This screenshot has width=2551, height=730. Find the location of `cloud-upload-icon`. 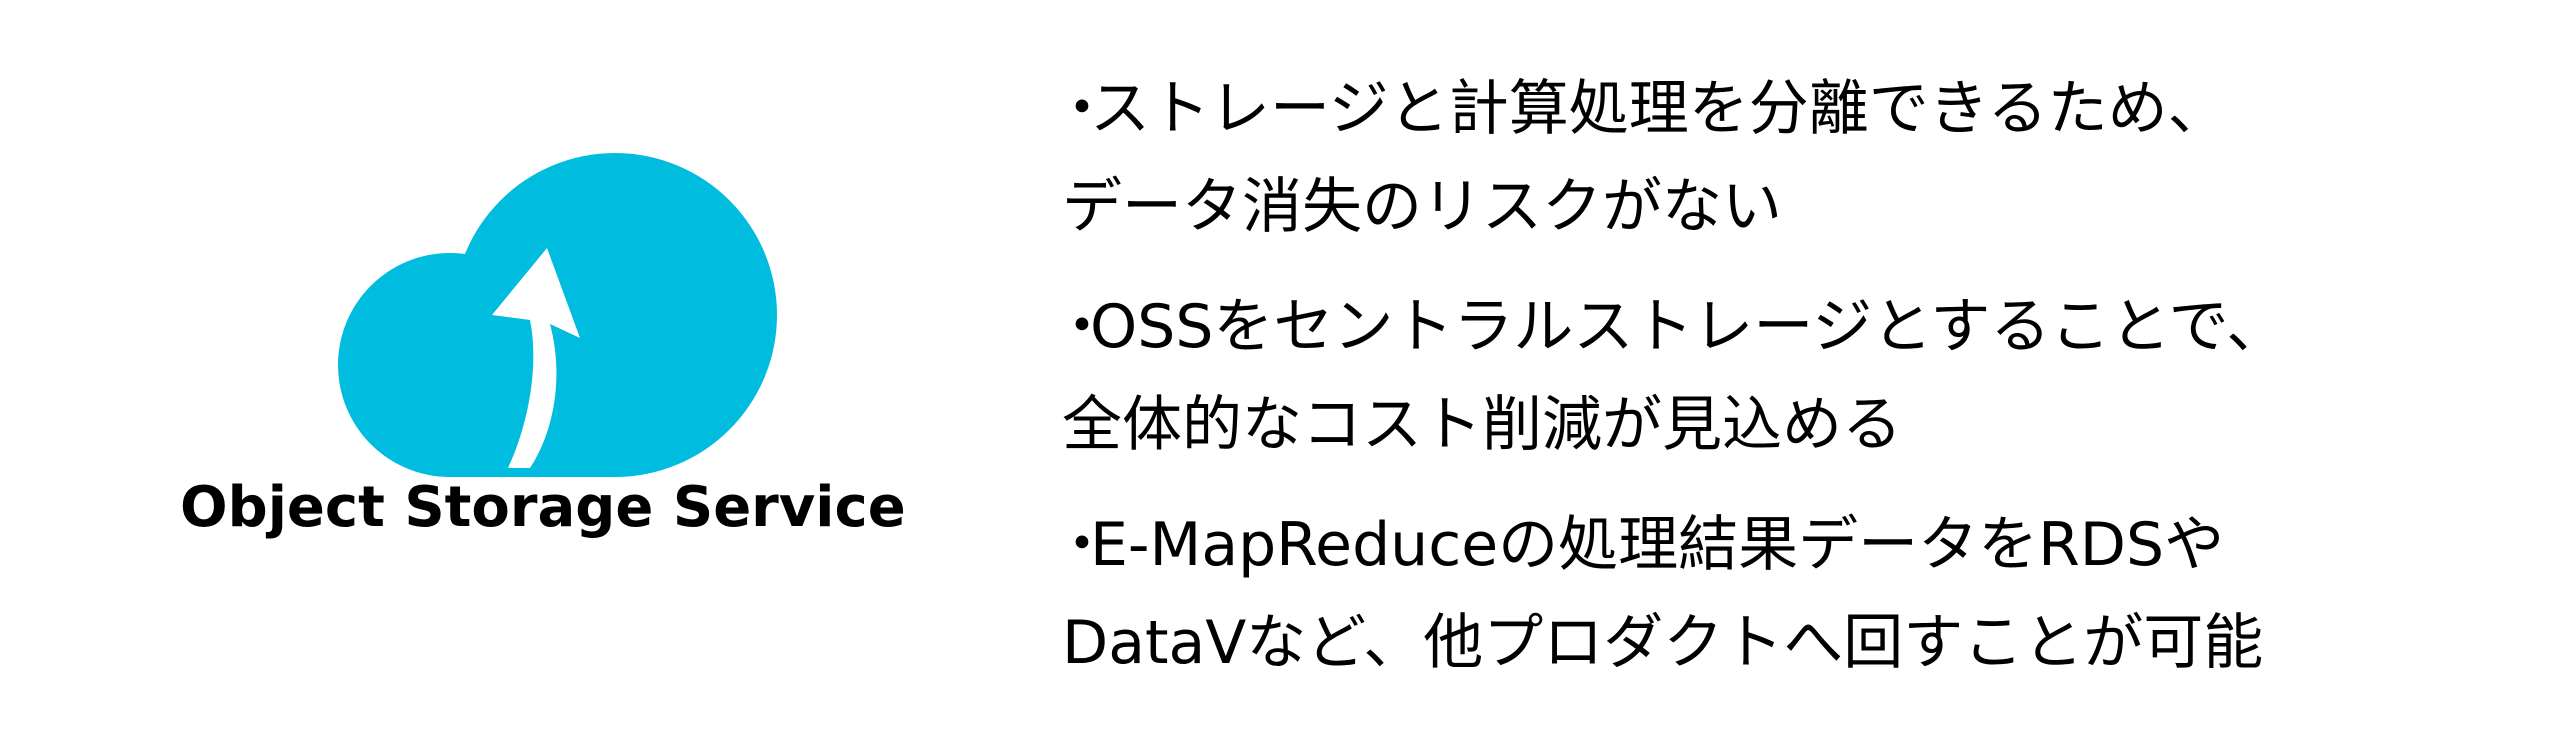

cloud-upload-icon is located at coordinates (557, 315).